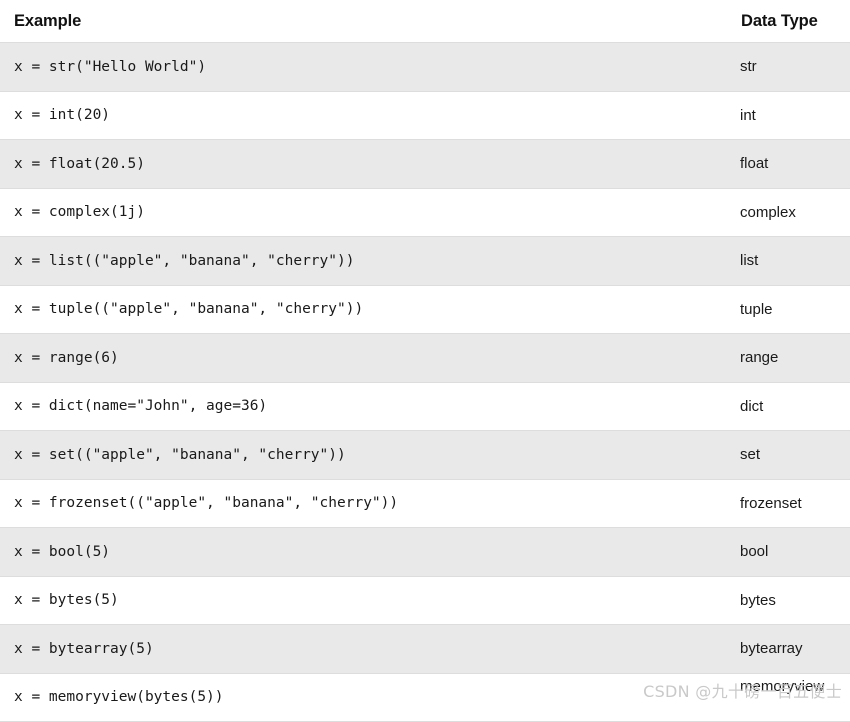  Describe the element at coordinates (363, 455) in the screenshot. I see `cell-example: x = set(("apple", "banana", "cherry"))` at that location.